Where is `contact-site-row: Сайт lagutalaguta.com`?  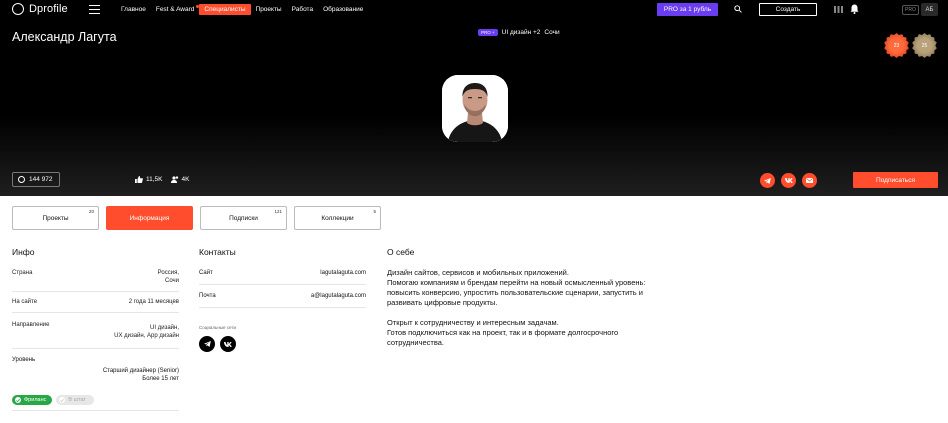 contact-site-row: Сайт lagutalaguta.com is located at coordinates (282, 273).